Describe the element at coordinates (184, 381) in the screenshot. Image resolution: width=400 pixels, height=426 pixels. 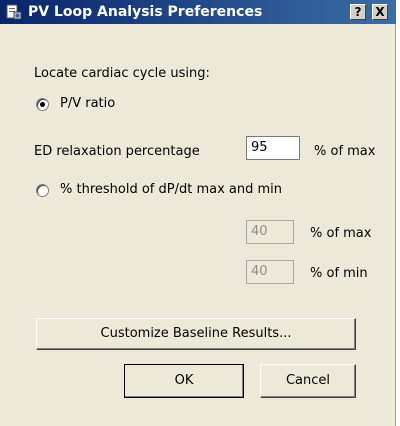
I see `ok-button: OK` at that location.